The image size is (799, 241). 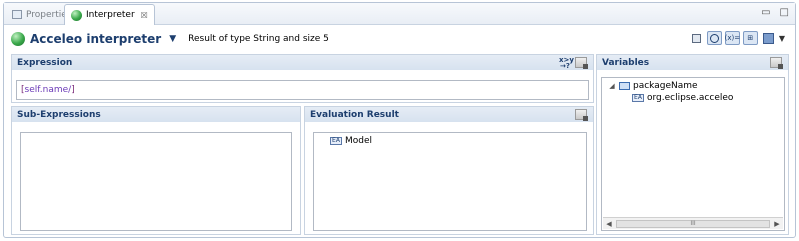 I want to click on tab-interpreter: Interpreter ☒, so click(x=109, y=14).